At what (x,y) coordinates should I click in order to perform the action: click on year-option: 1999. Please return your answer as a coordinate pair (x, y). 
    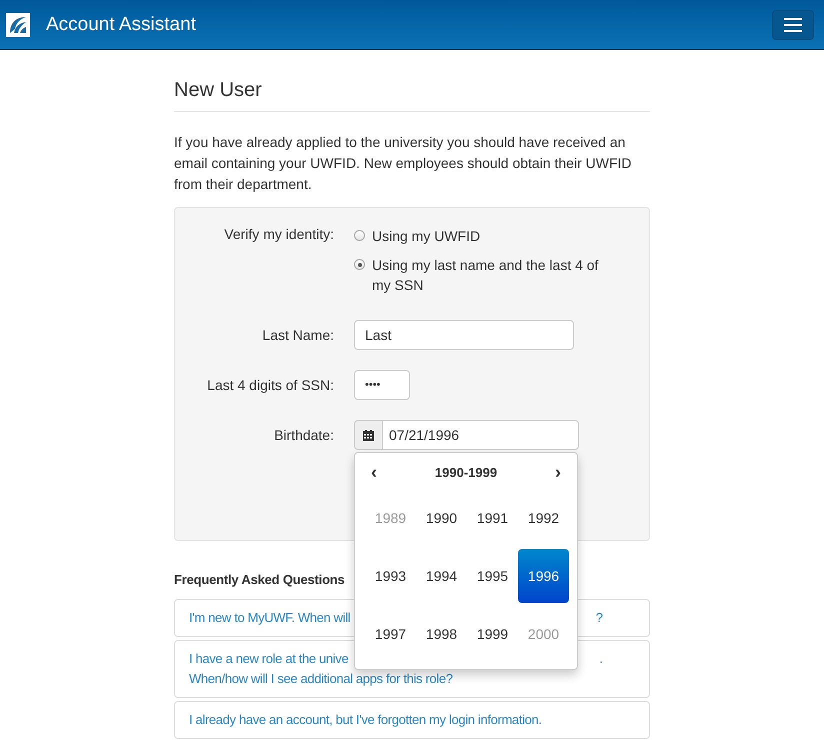
    Looking at the image, I should click on (492, 634).